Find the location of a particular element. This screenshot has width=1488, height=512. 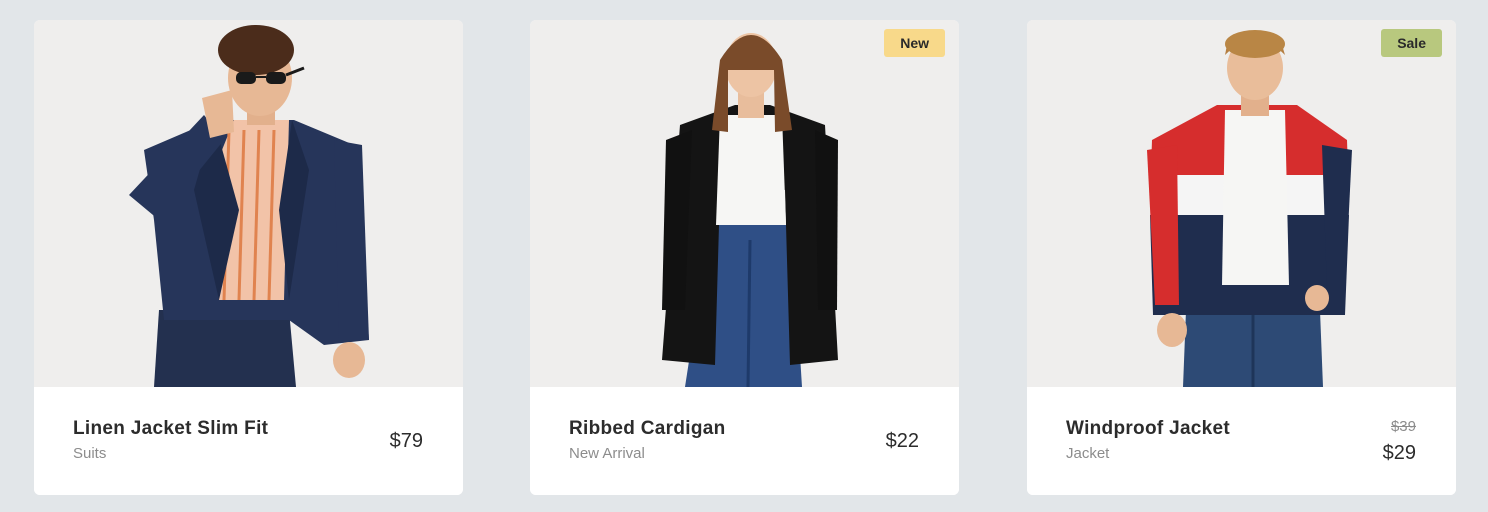

product-category: New Arrival is located at coordinates (607, 453).